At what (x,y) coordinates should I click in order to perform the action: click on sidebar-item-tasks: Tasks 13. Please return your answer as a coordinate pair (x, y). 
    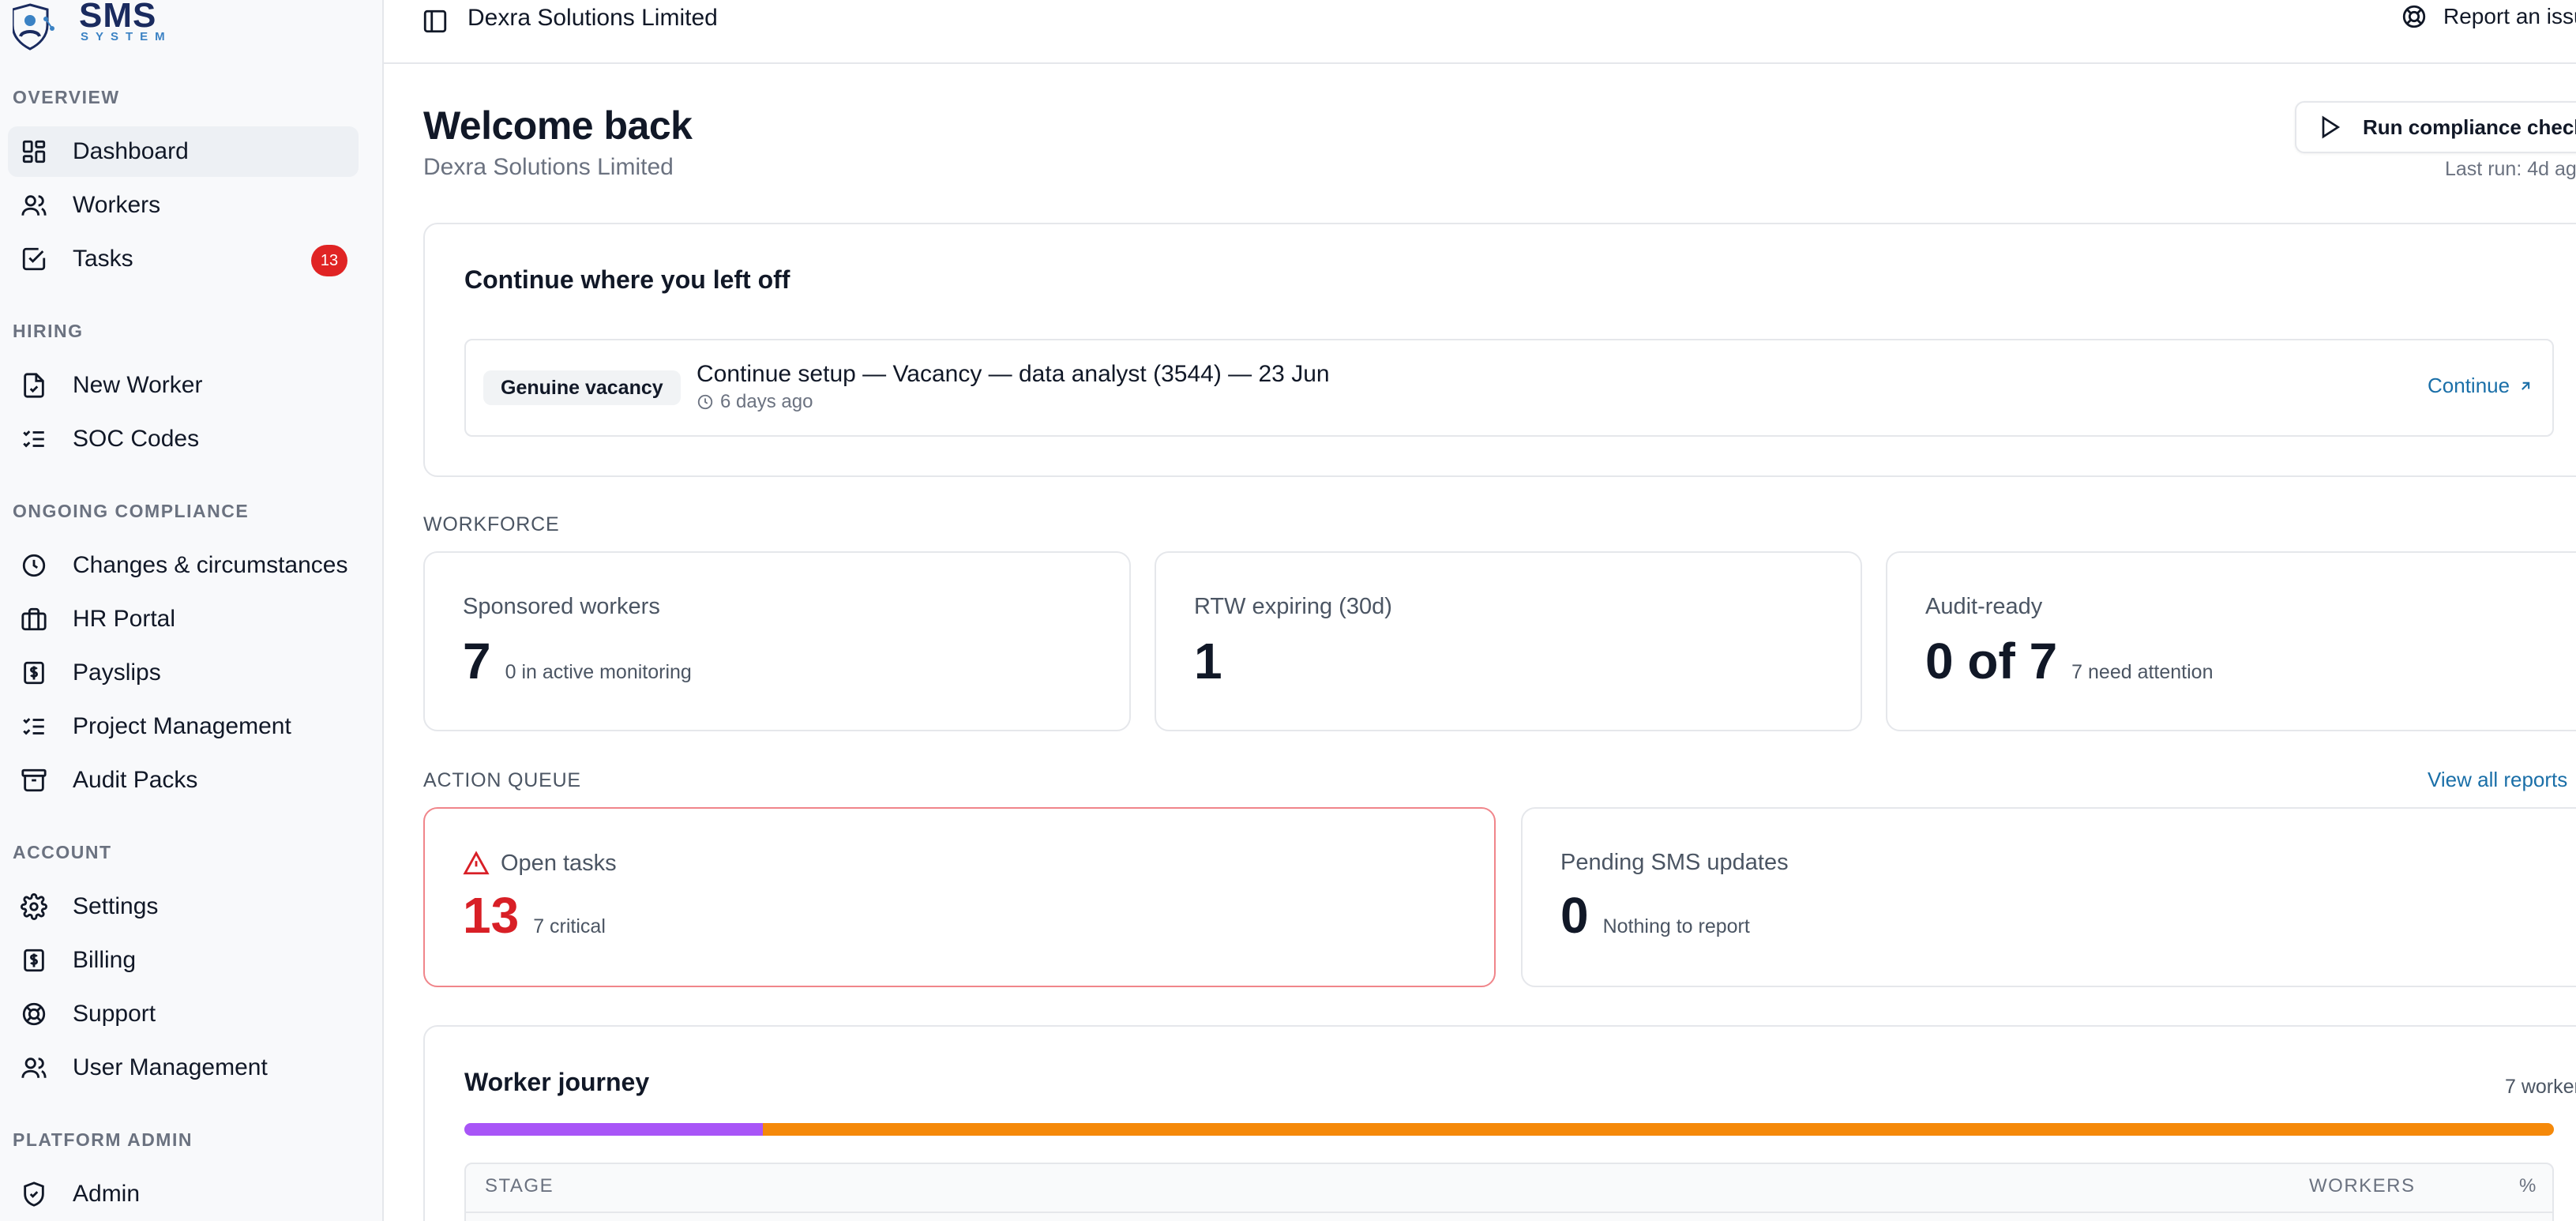
    Looking at the image, I should click on (183, 259).